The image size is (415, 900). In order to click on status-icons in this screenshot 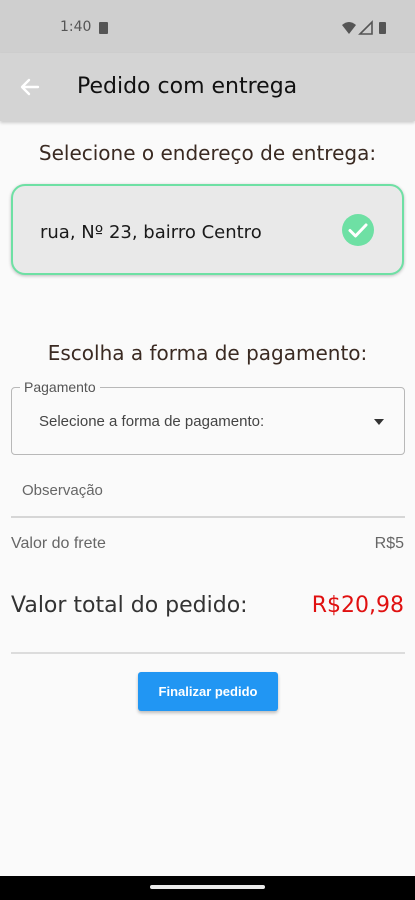, I will do `click(364, 27)`.